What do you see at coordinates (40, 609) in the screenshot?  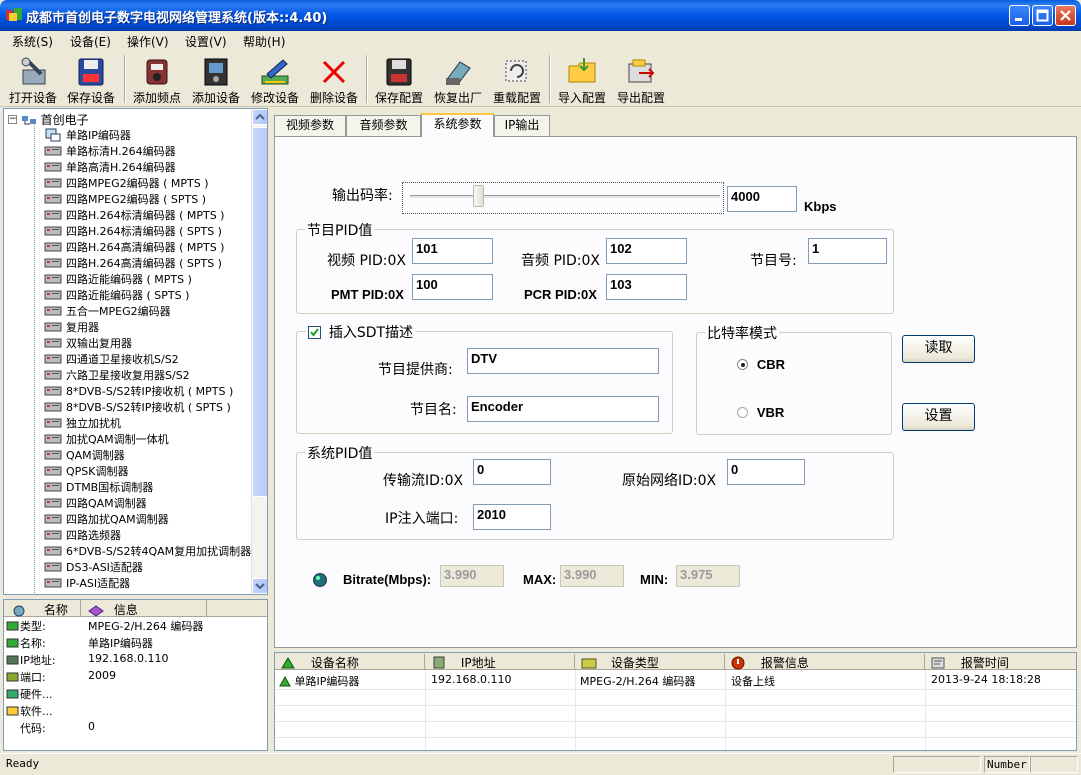 I see `info-col-name: 名称` at bounding box center [40, 609].